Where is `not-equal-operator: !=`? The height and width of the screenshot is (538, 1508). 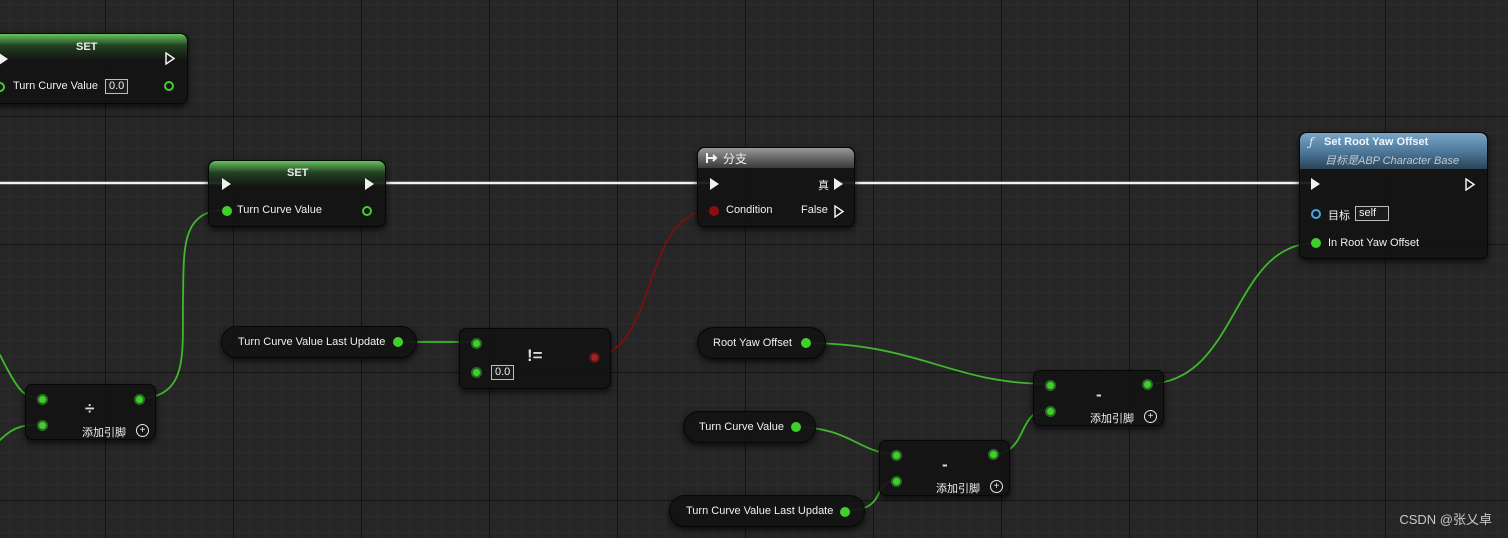 not-equal-operator: != is located at coordinates (535, 355).